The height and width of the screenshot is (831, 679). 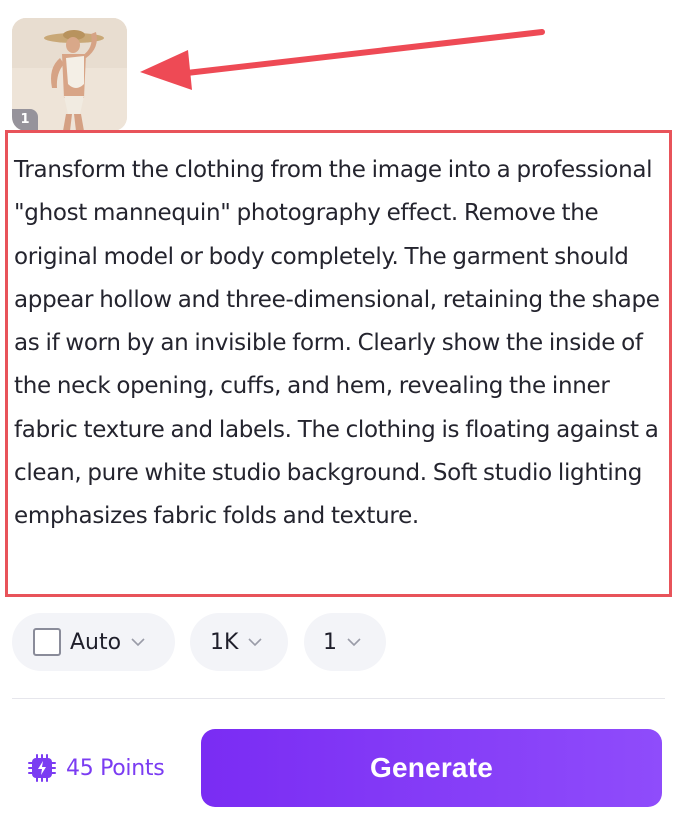 What do you see at coordinates (115, 768) in the screenshot?
I see `points-label: 45 Points` at bounding box center [115, 768].